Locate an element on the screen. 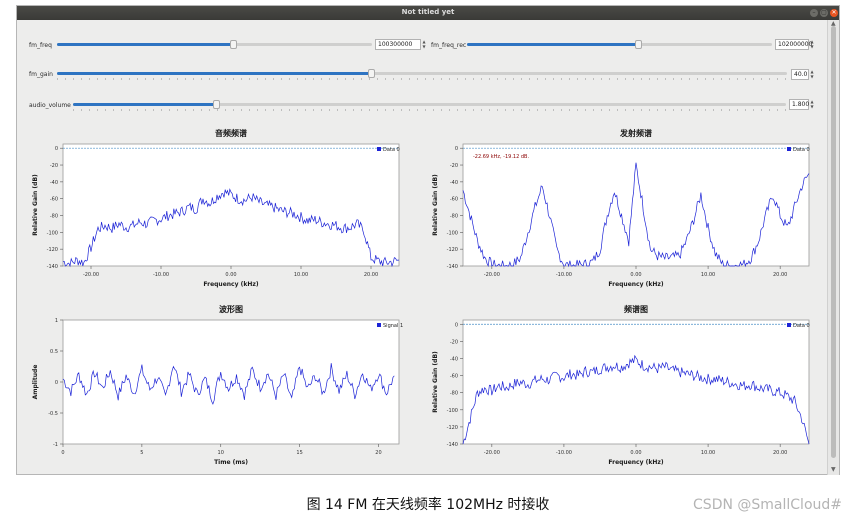 The width and height of the screenshot is (856, 526). fm-freq-rec-slider-handle is located at coordinates (638, 44).